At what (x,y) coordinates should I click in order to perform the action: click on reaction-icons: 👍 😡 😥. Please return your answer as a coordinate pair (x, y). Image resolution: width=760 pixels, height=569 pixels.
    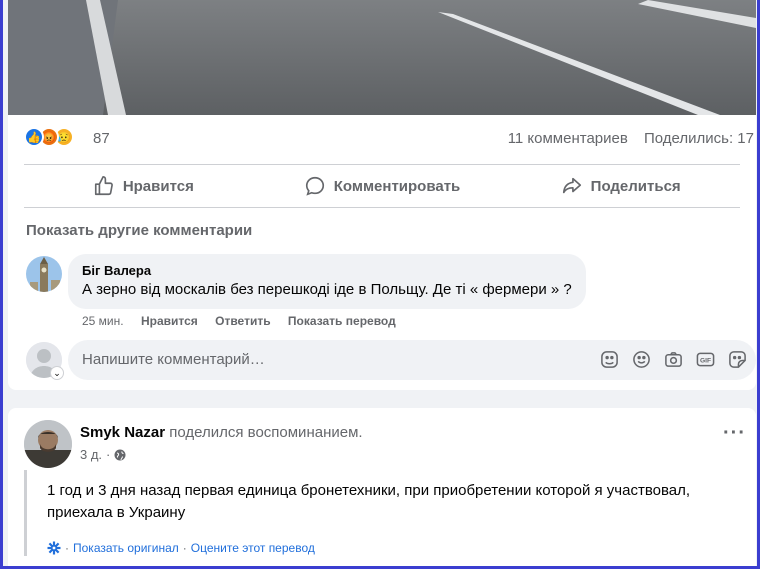
    Looking at the image, I should click on (49, 138).